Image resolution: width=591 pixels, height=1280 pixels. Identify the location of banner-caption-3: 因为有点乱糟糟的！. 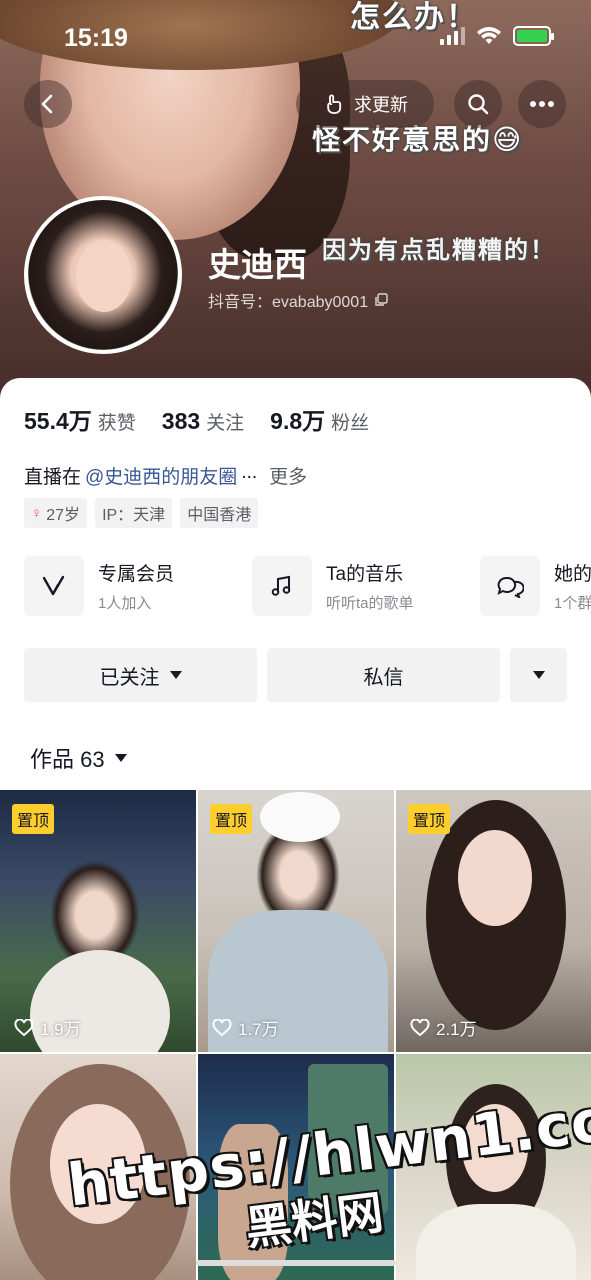
(439, 250).